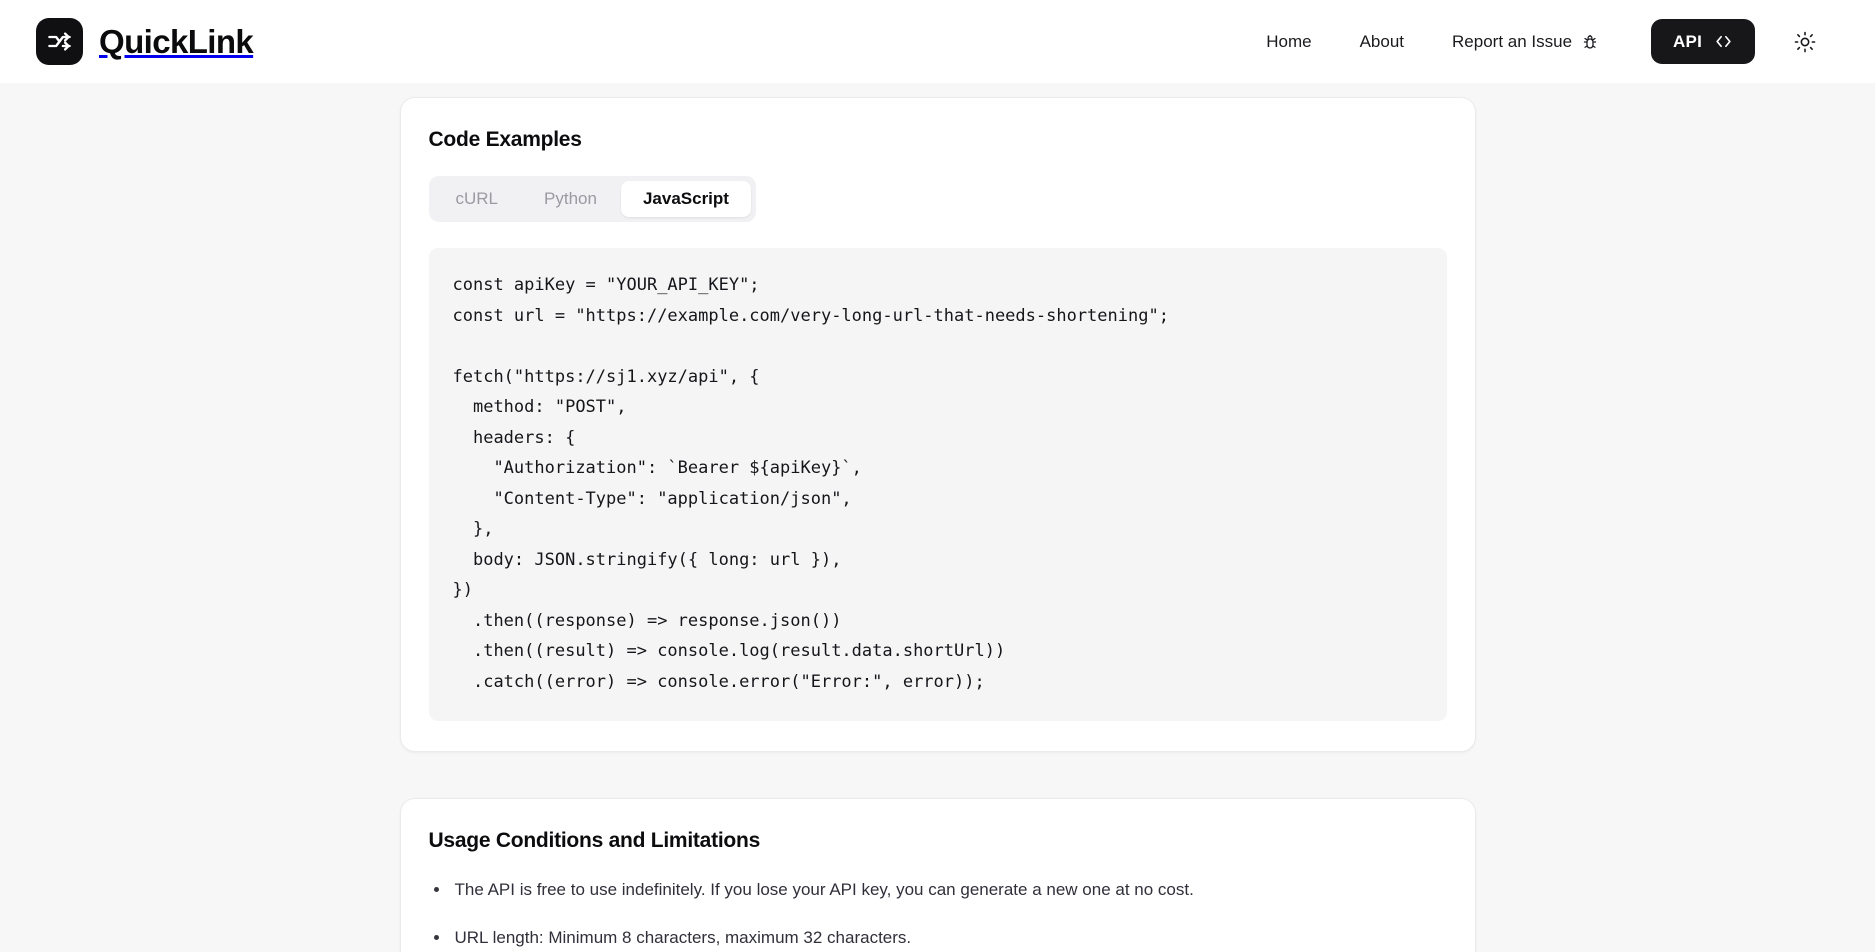  Describe the element at coordinates (937, 41) in the screenshot. I see `site-header: QuickLink Home About Report an Issue API` at that location.